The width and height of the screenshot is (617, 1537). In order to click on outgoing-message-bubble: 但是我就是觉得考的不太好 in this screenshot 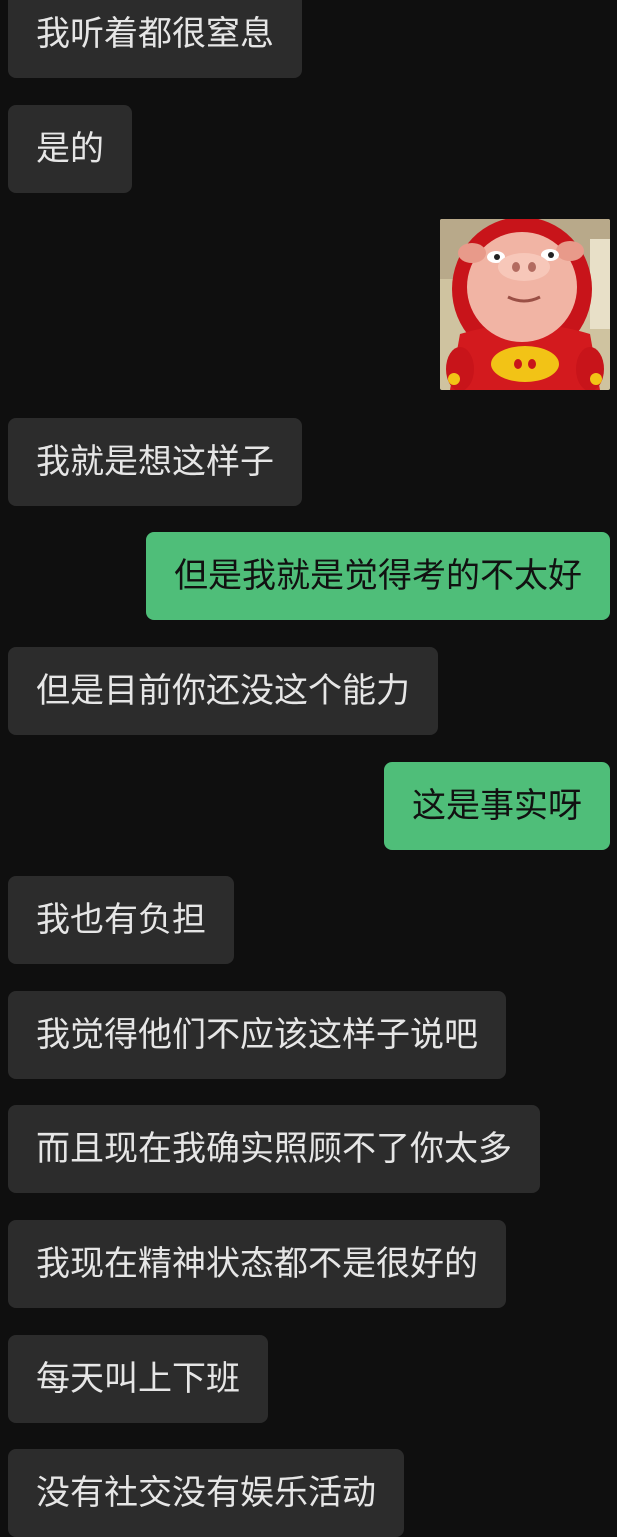, I will do `click(378, 576)`.